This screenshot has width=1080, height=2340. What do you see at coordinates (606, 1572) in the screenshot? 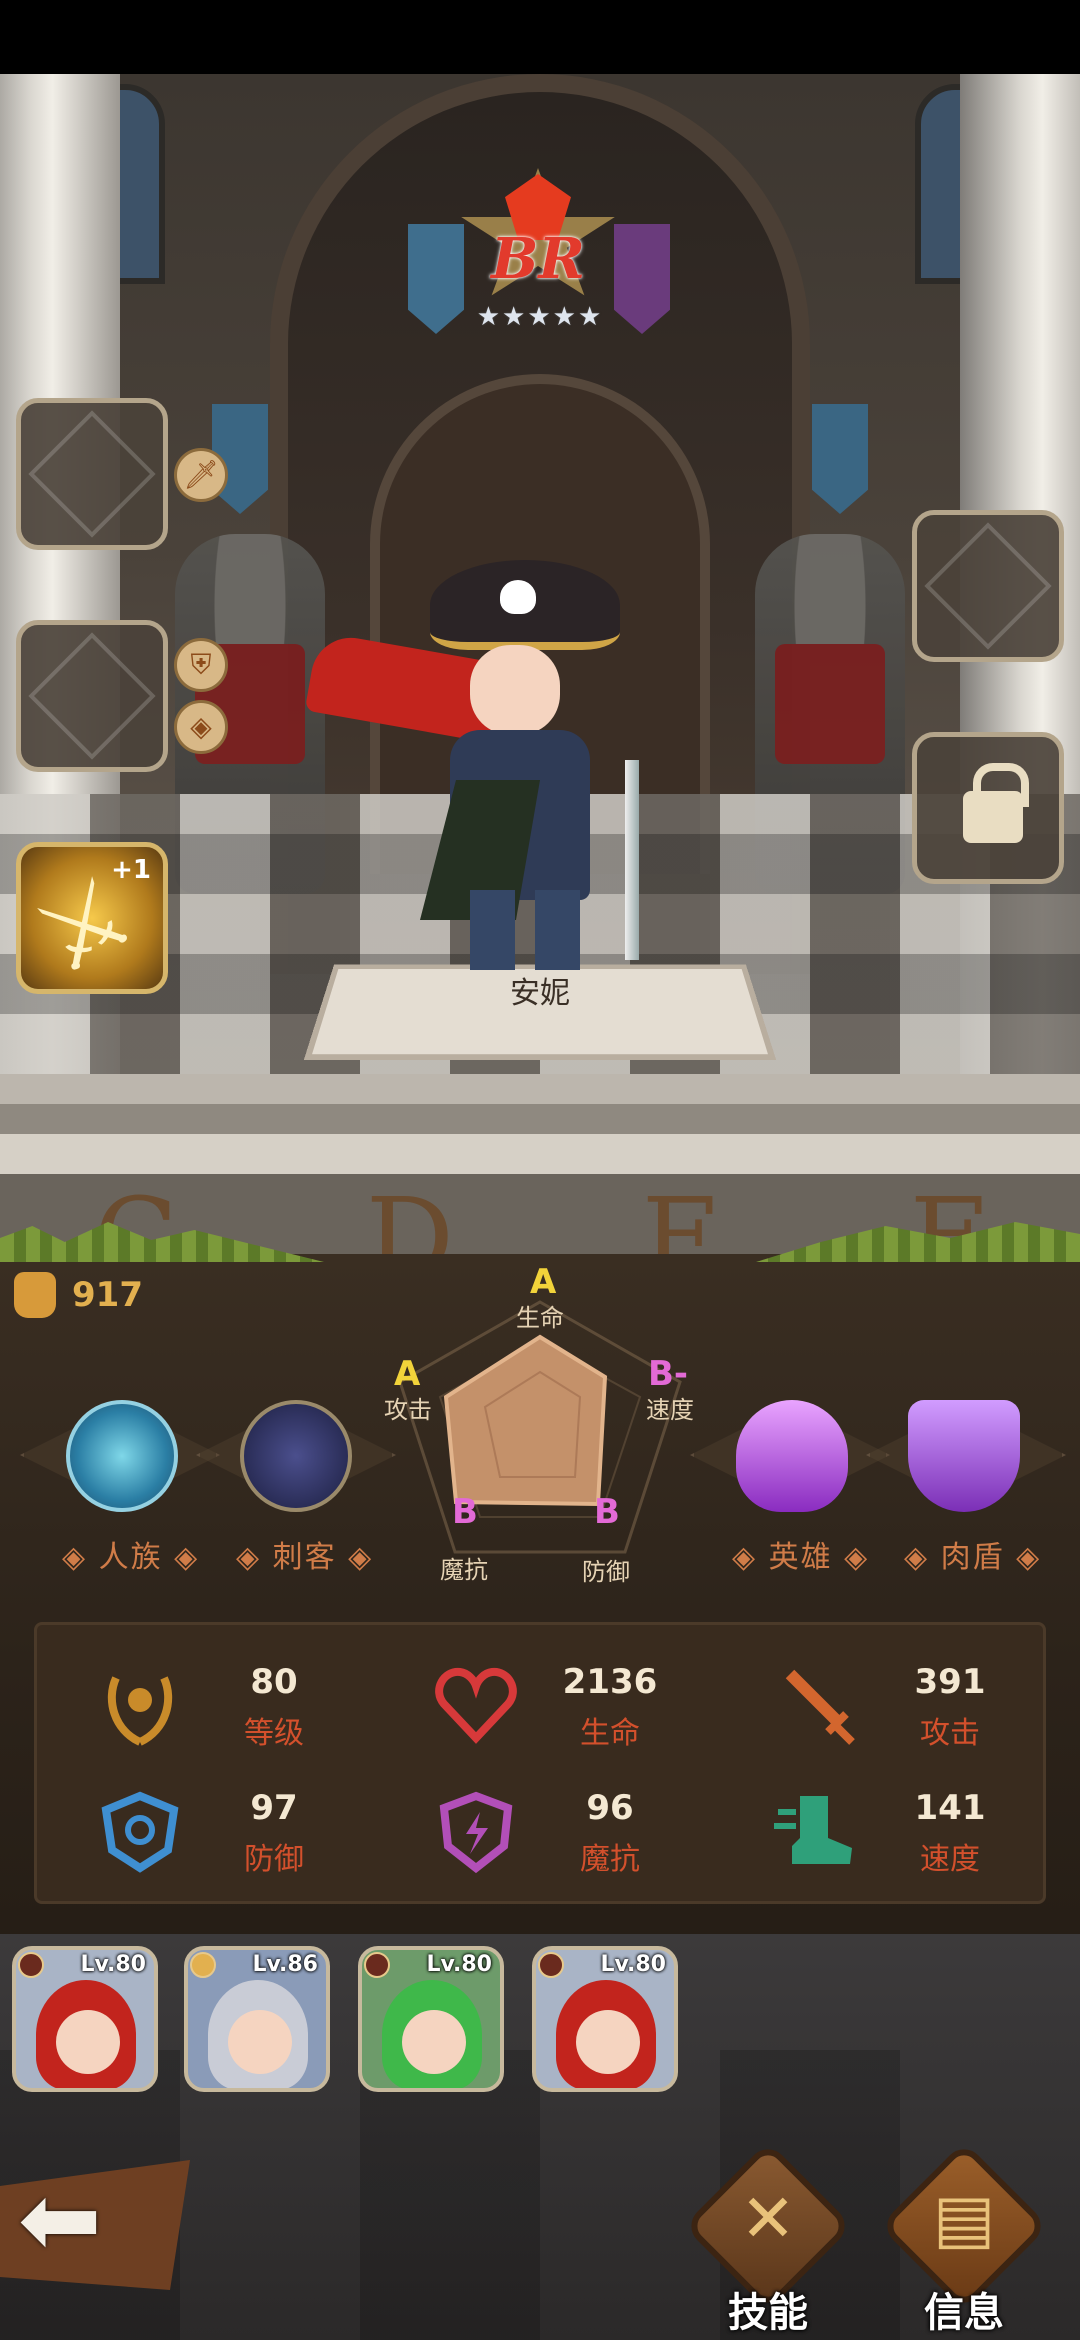
I see `radar-label-def: 防御` at bounding box center [606, 1572].